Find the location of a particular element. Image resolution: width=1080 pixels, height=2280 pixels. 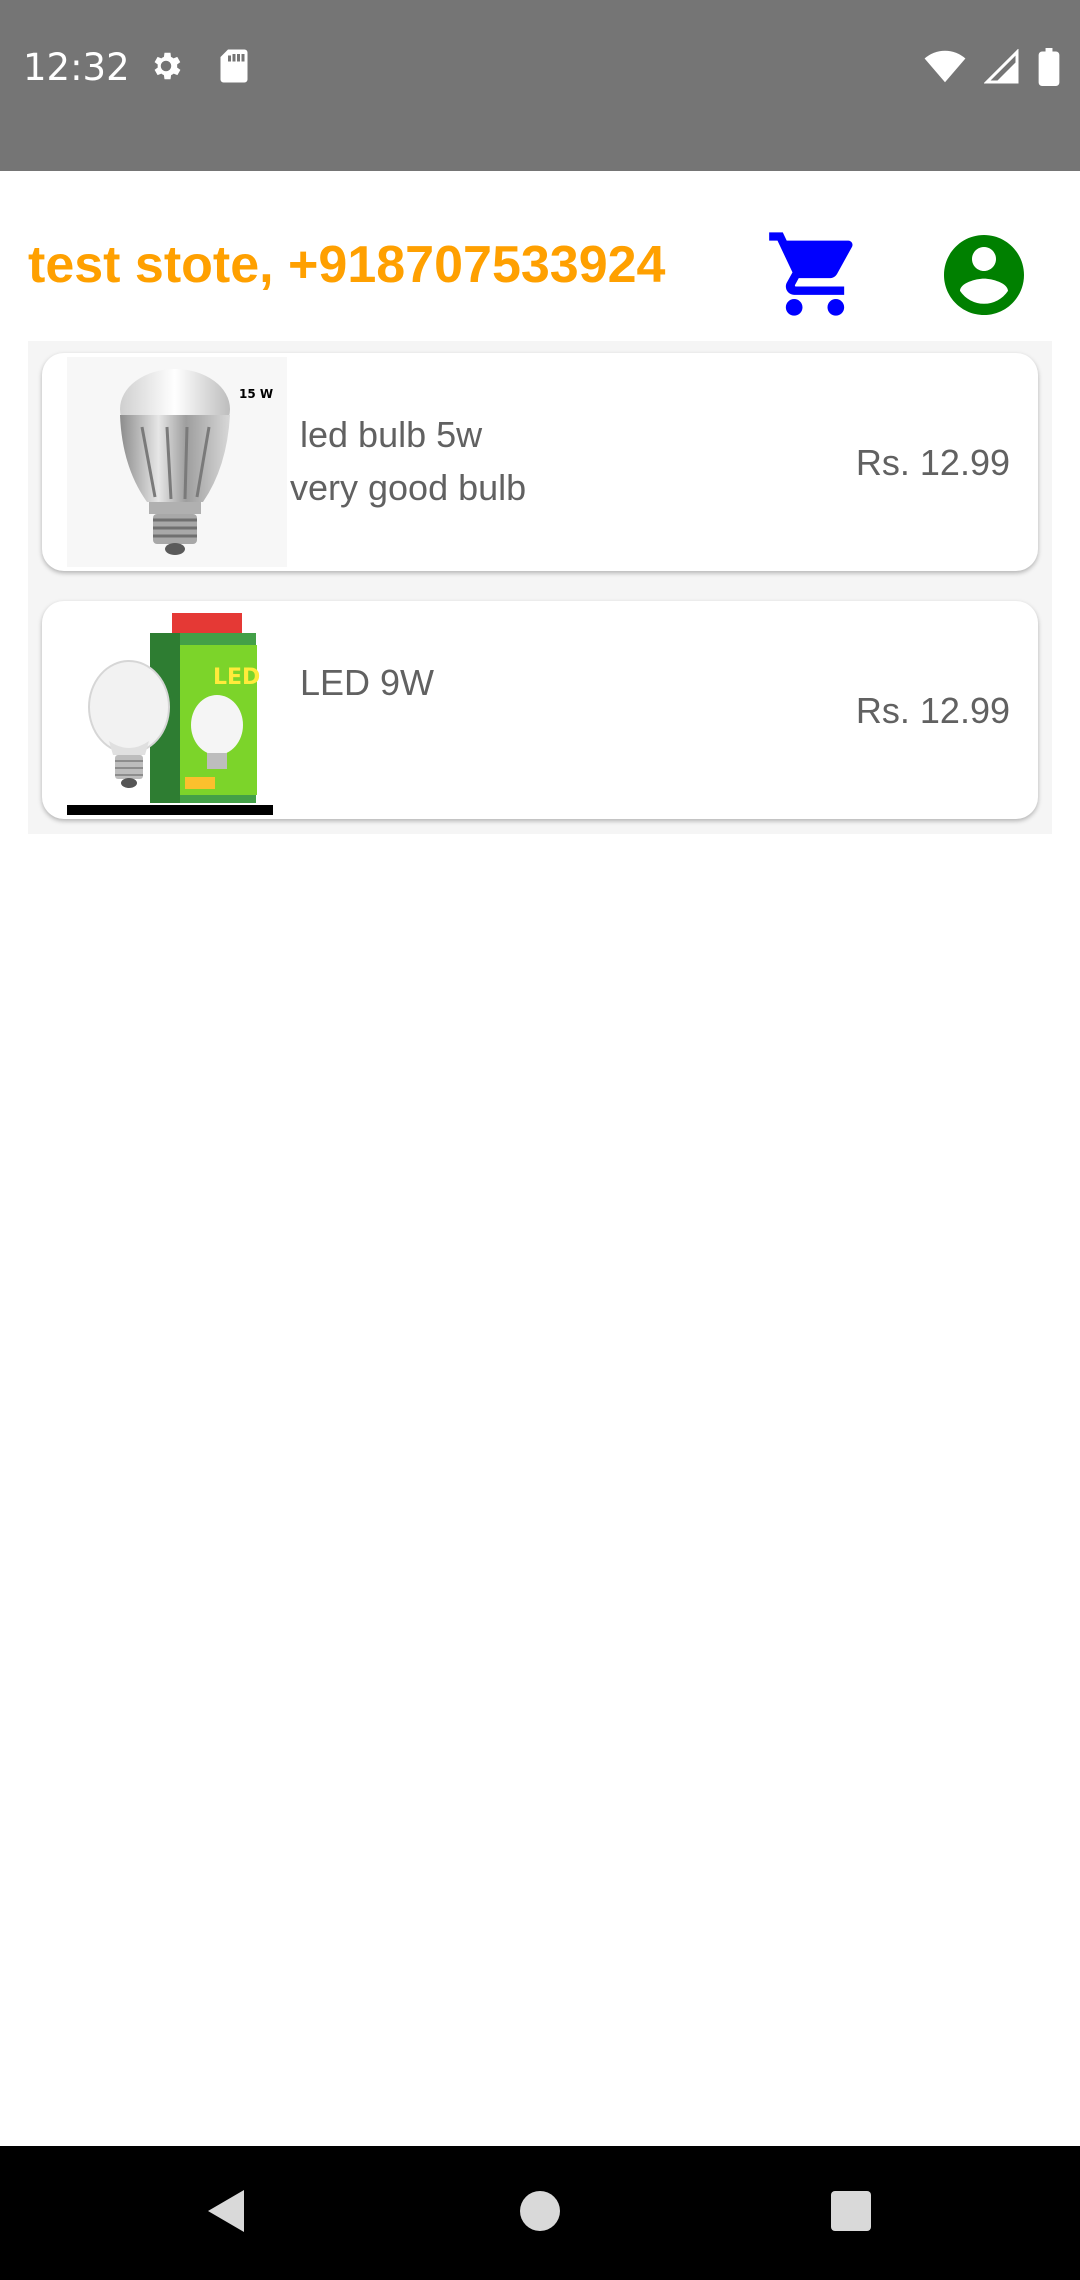

recents-icon is located at coordinates (851, 2213).